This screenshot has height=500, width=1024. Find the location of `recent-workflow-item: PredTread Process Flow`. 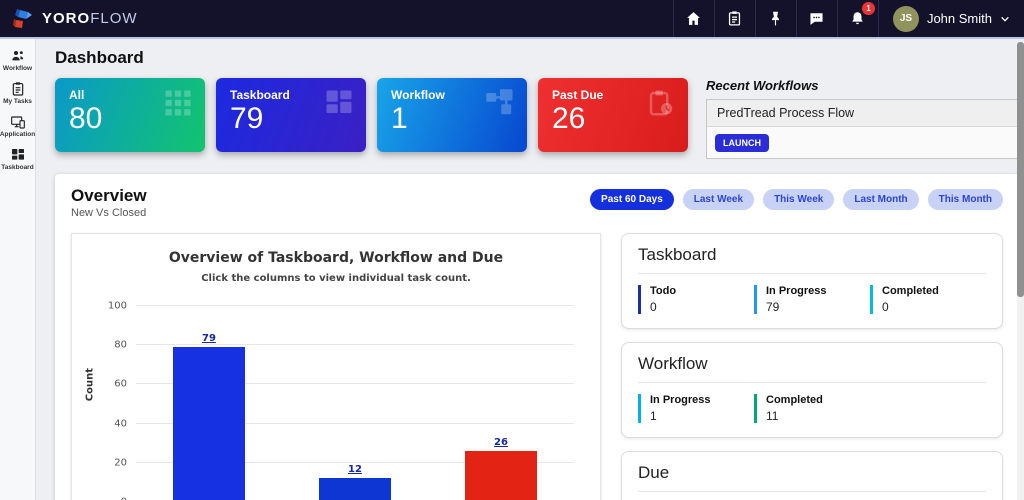

recent-workflow-item: PredTread Process Flow is located at coordinates (862, 113).